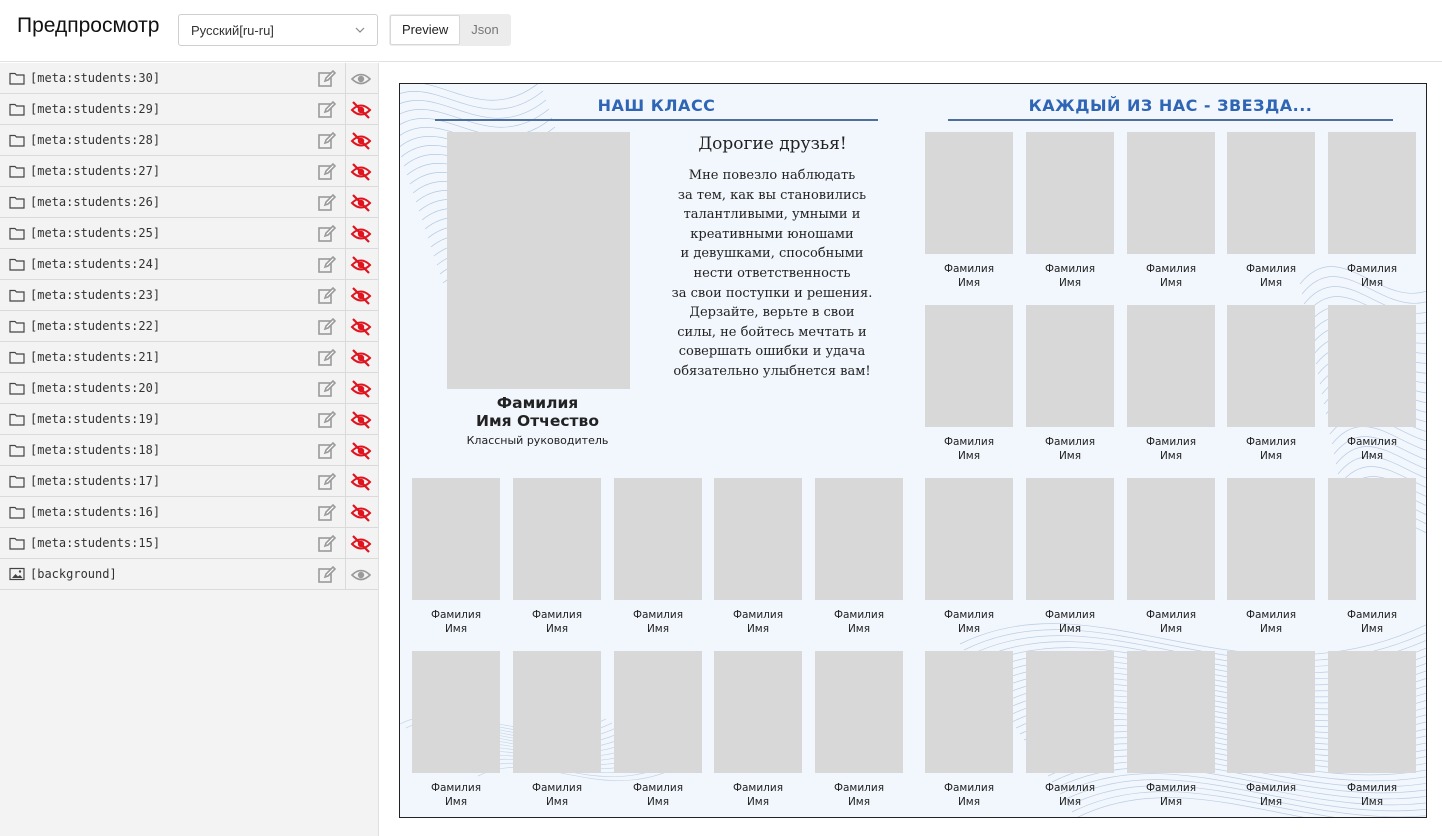 The image size is (1442, 836). Describe the element at coordinates (189, 512) in the screenshot. I see `layer-row: [meta:students:16]` at that location.